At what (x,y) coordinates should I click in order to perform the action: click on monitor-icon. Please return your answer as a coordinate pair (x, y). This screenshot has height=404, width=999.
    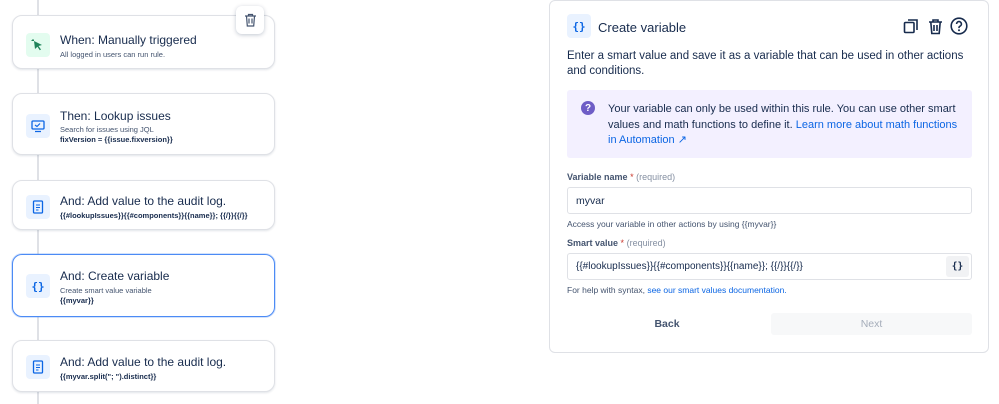
    Looking at the image, I should click on (38, 126).